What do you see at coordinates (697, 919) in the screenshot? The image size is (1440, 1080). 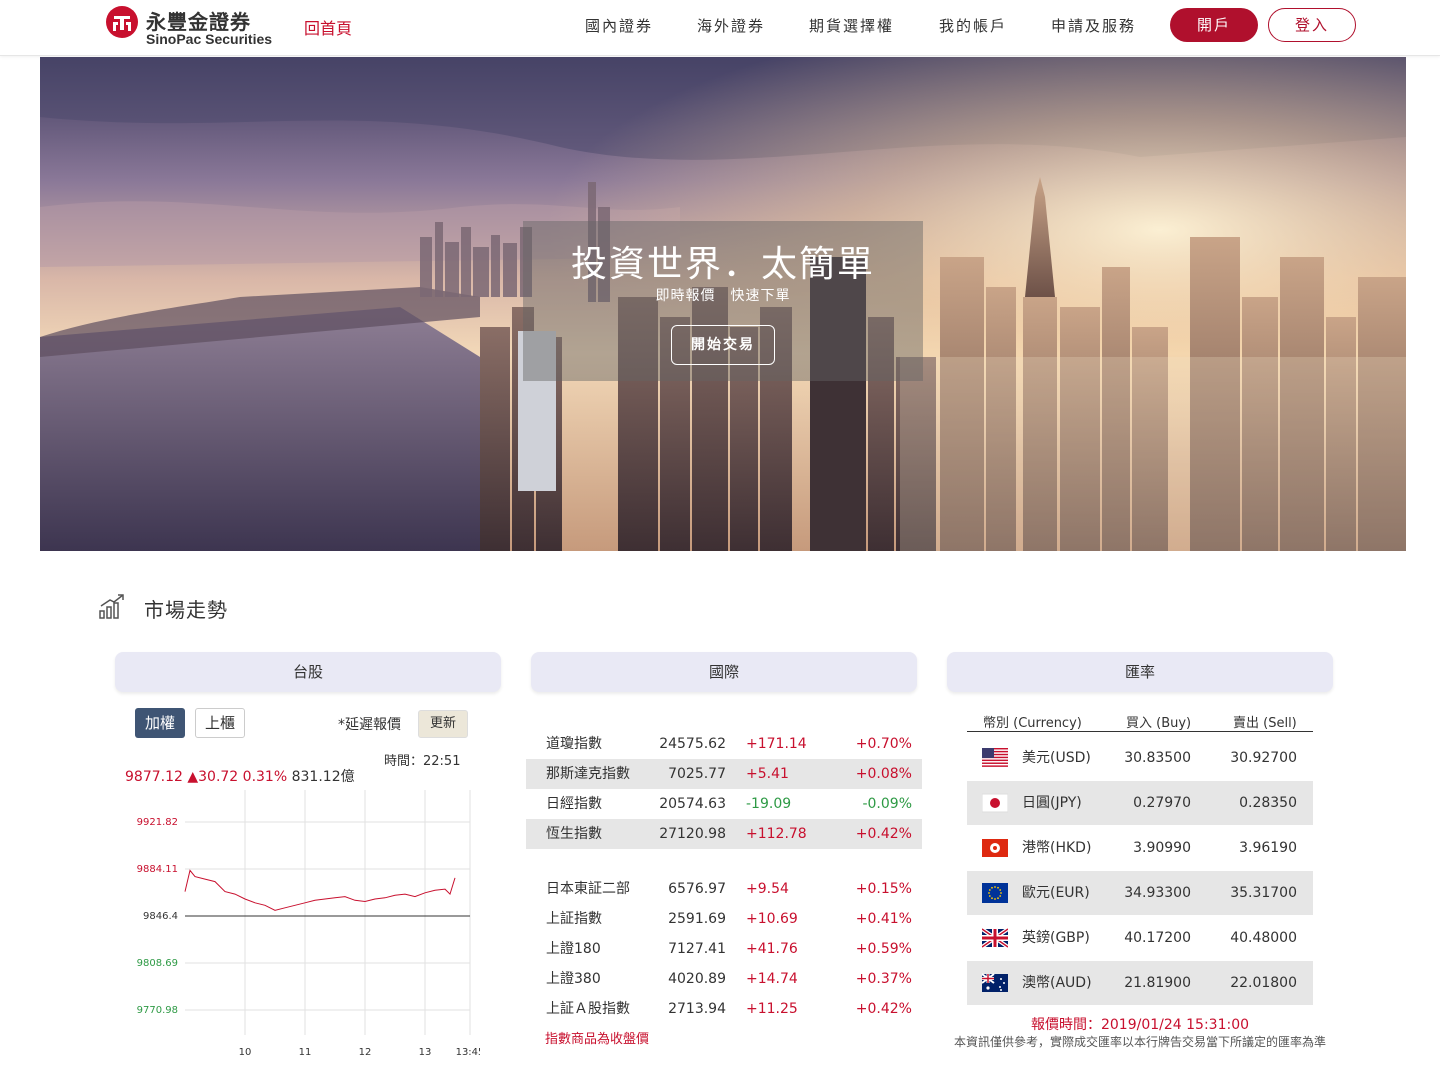 I see `intl-index-value: 2591.69` at bounding box center [697, 919].